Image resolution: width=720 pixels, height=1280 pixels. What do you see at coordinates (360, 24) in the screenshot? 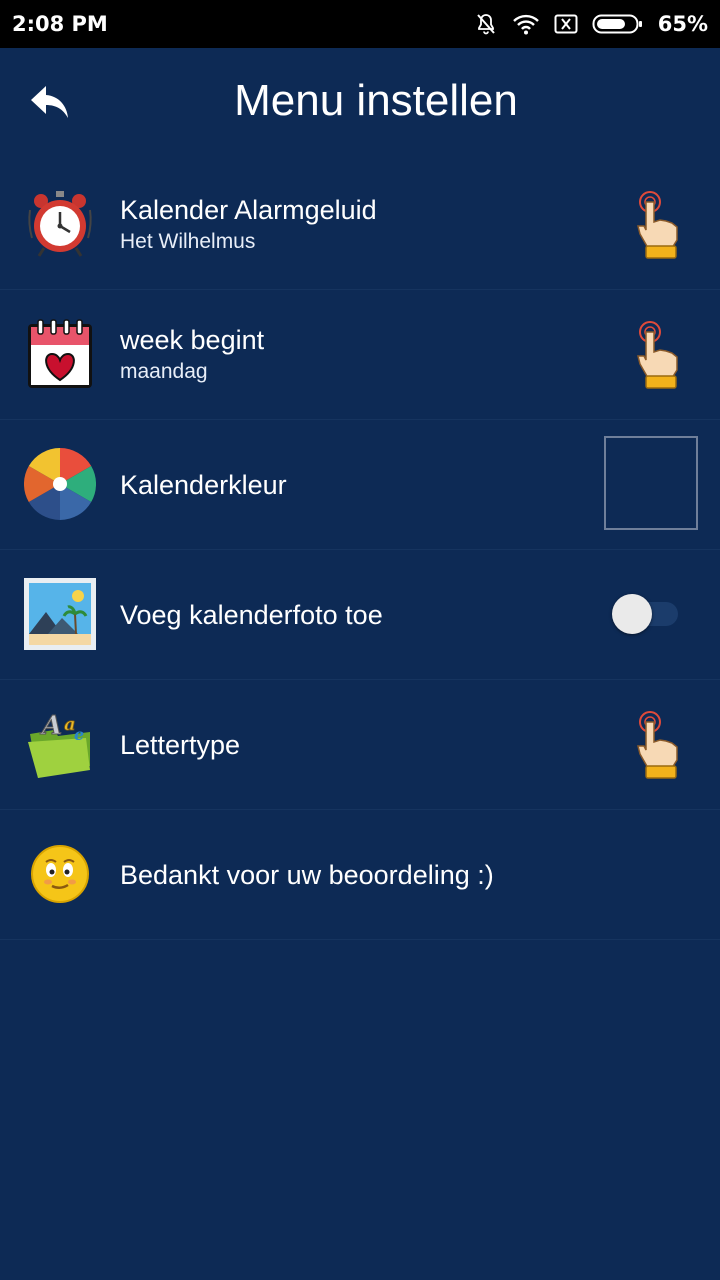
I see `status-bar: 2:08 PM 65%` at bounding box center [360, 24].